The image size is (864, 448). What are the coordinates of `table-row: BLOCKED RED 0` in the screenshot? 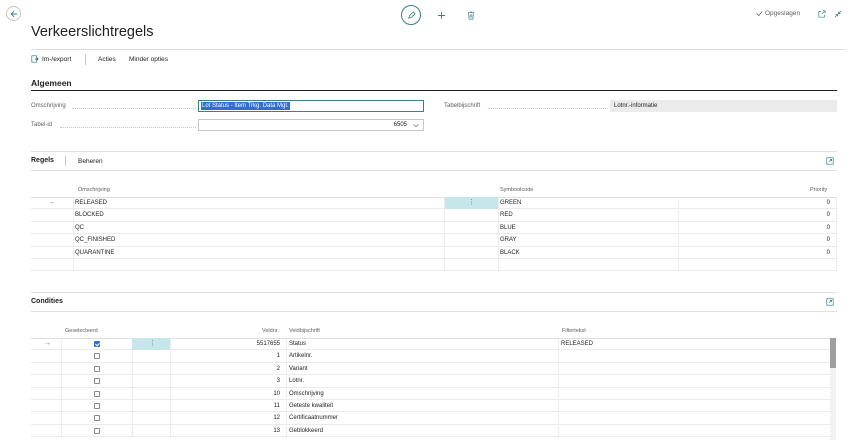 It's located at (434, 215).